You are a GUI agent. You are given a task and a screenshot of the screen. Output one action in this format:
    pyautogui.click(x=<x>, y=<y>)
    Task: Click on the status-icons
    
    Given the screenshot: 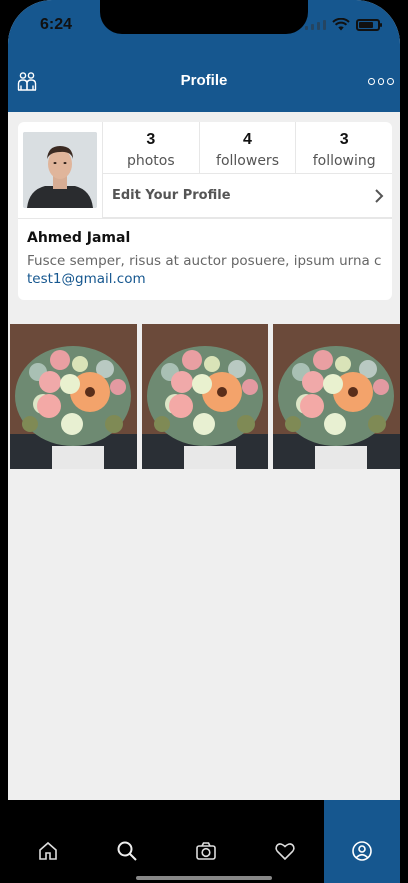 What is the action you would take?
    pyautogui.click(x=343, y=24)
    